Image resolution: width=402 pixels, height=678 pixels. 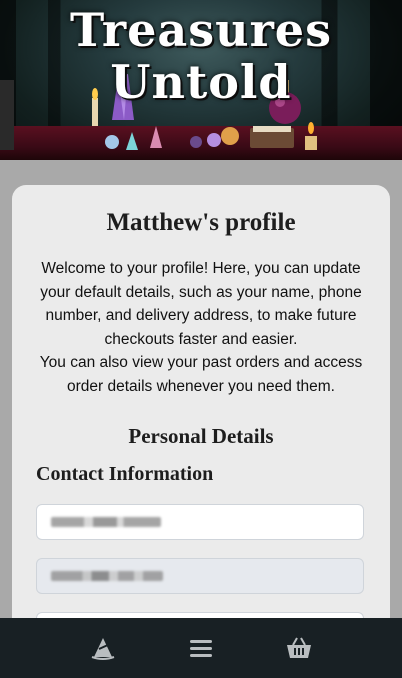 What do you see at coordinates (107, 576) in the screenshot?
I see `redacted-email` at bounding box center [107, 576].